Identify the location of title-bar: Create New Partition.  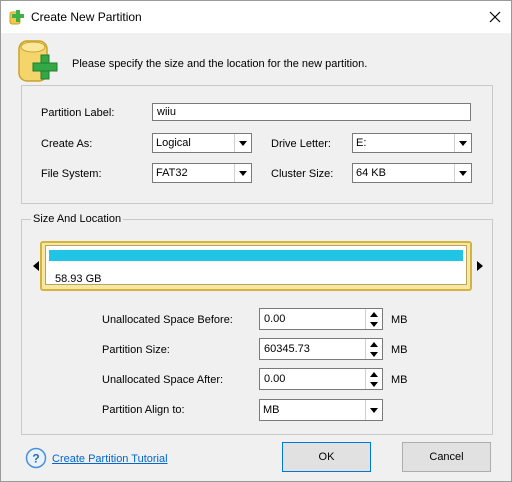
(256, 17).